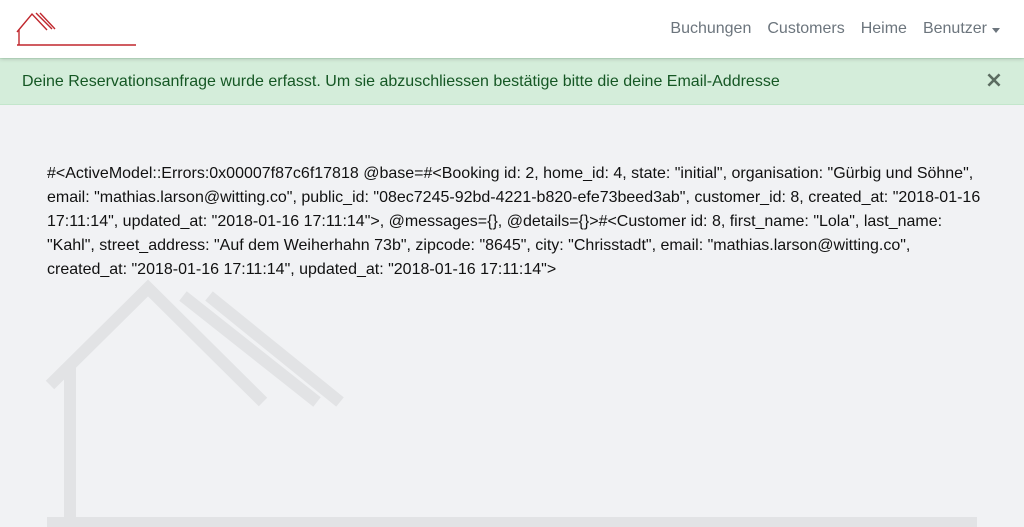 The height and width of the screenshot is (527, 1024). I want to click on user-menu-dropdown: Benutzer, so click(957, 29).